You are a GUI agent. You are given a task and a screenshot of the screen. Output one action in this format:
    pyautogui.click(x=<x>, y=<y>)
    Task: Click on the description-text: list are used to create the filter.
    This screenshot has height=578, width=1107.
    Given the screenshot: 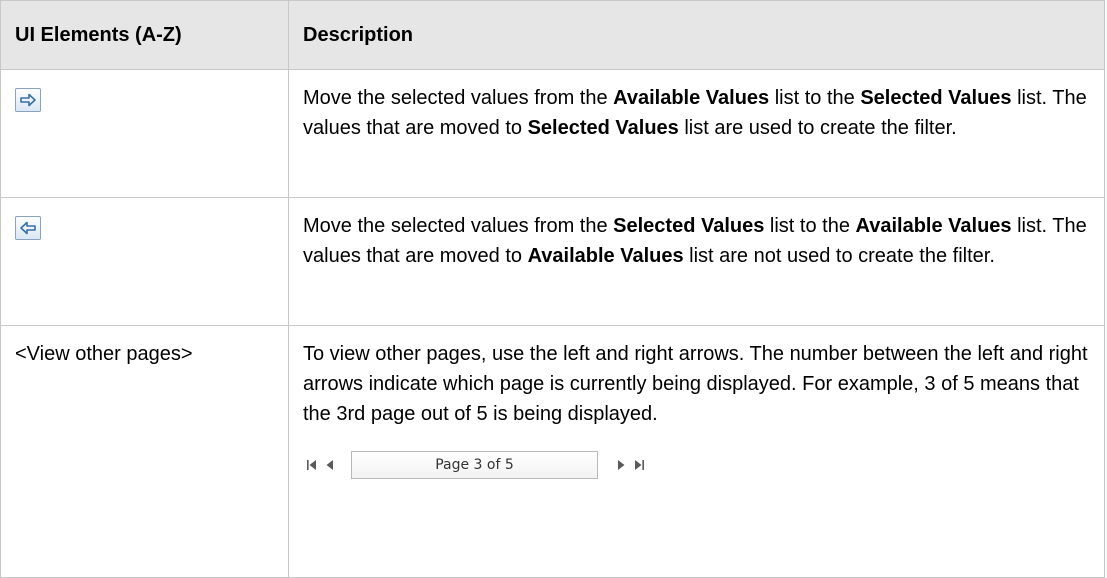 What is the action you would take?
    pyautogui.click(x=817, y=128)
    